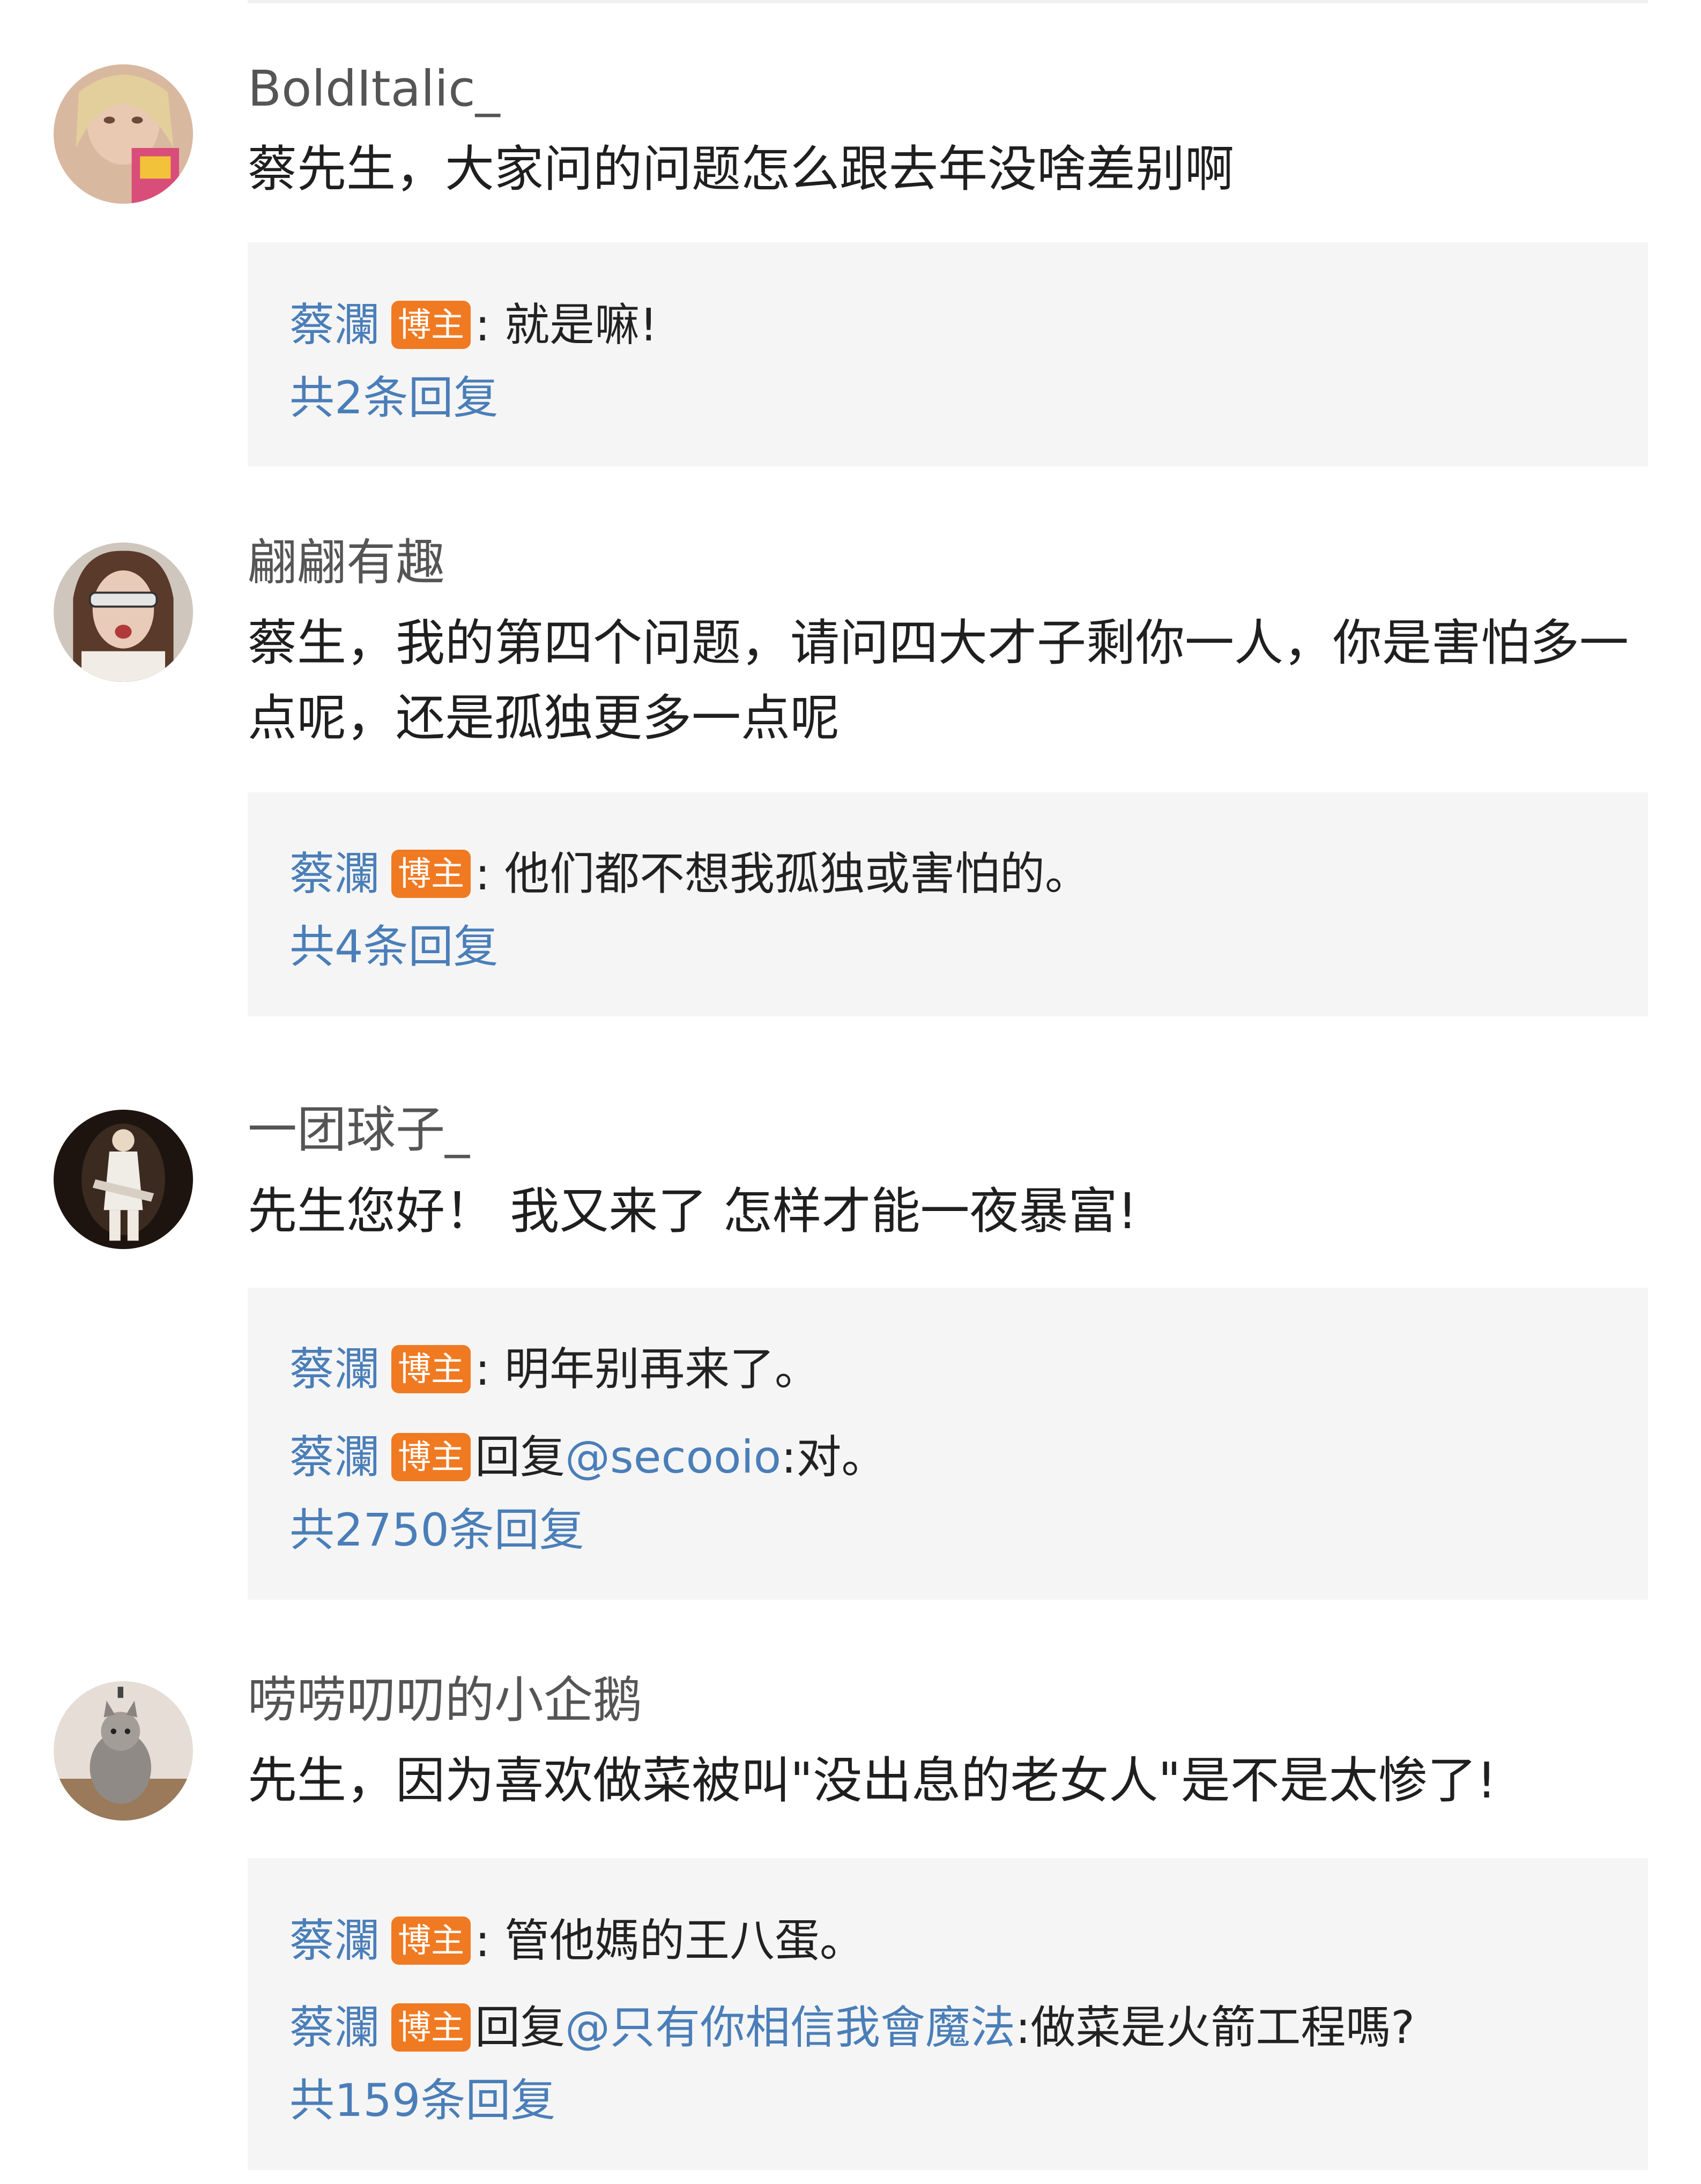  Describe the element at coordinates (693, 1211) in the screenshot. I see `comment-text: 先生您好！ 我又来了 怎样才能一夜暴富!` at that location.